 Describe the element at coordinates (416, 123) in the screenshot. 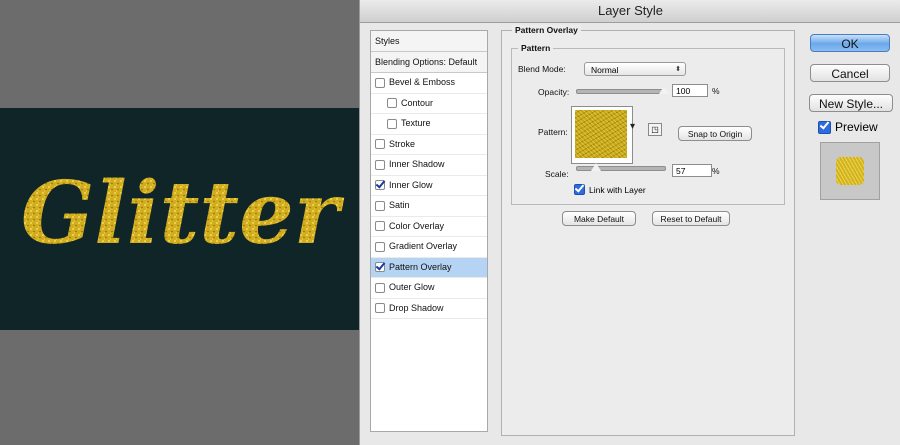

I see `style-item-label: Texture` at that location.